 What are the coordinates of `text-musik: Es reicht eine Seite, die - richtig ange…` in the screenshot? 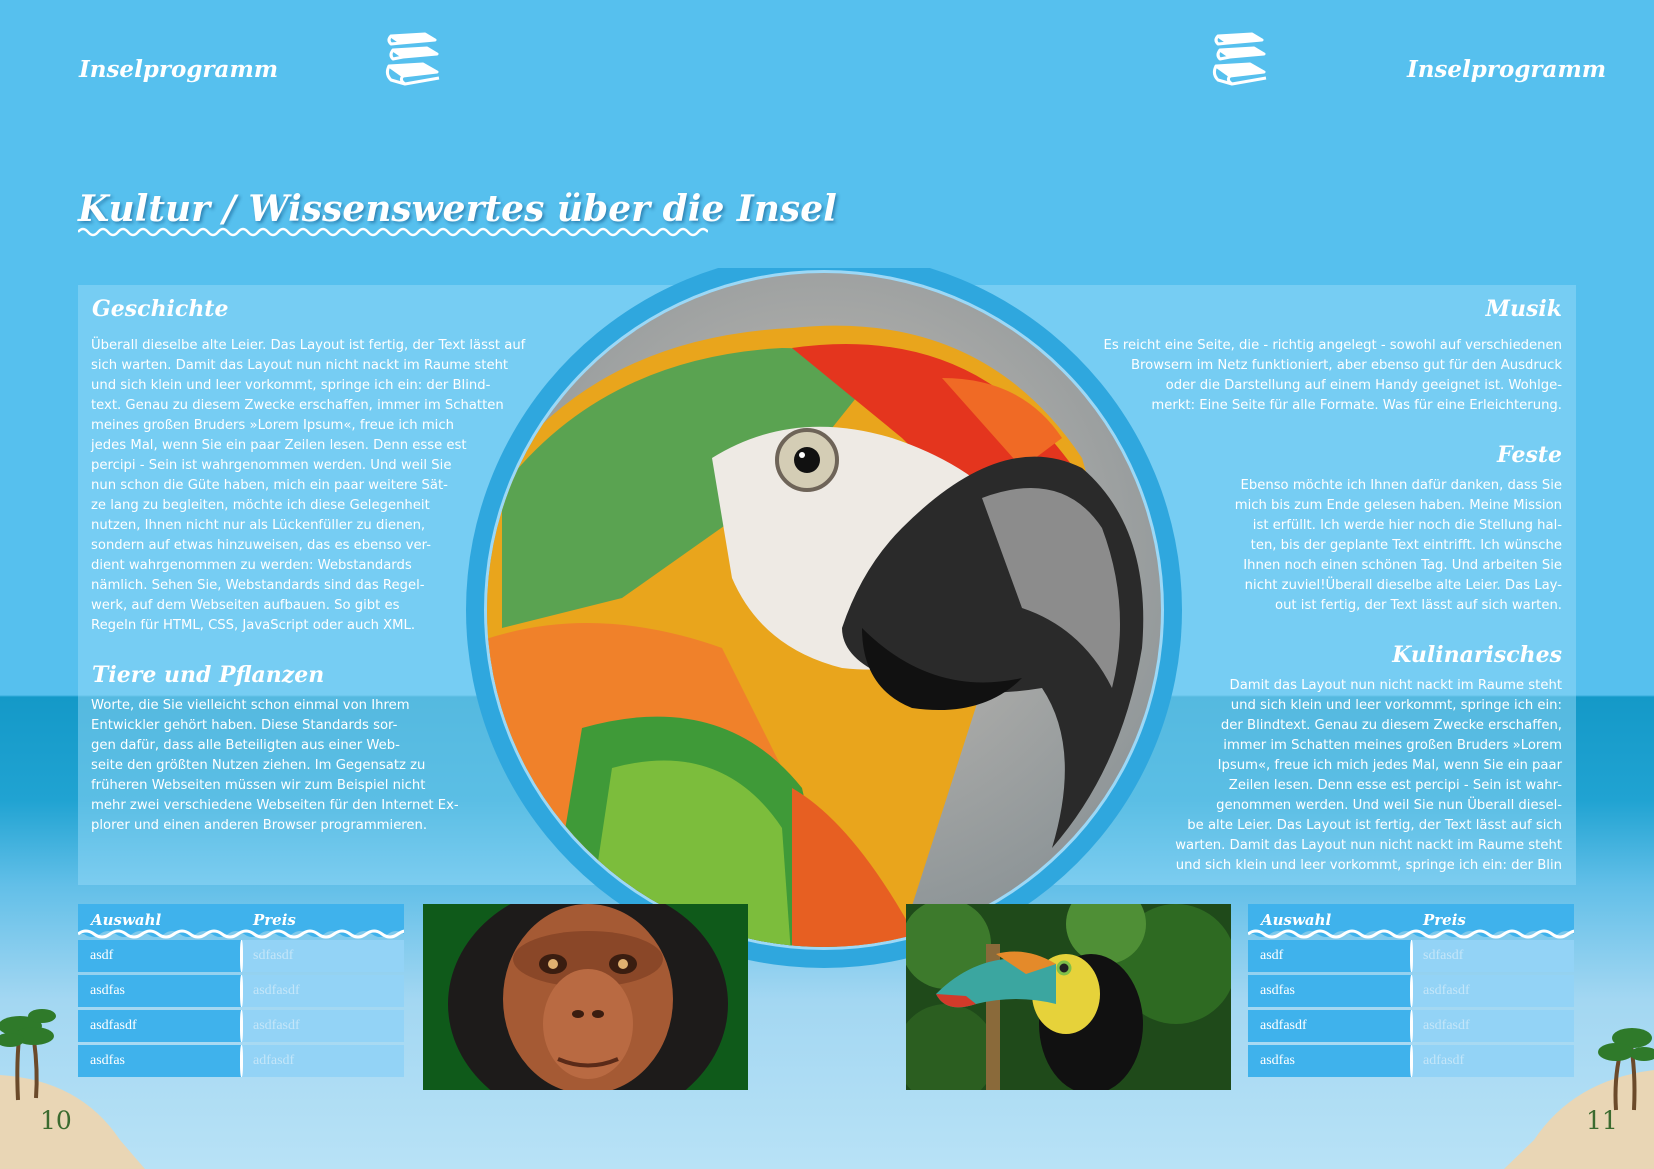 It's located at (1333, 375).